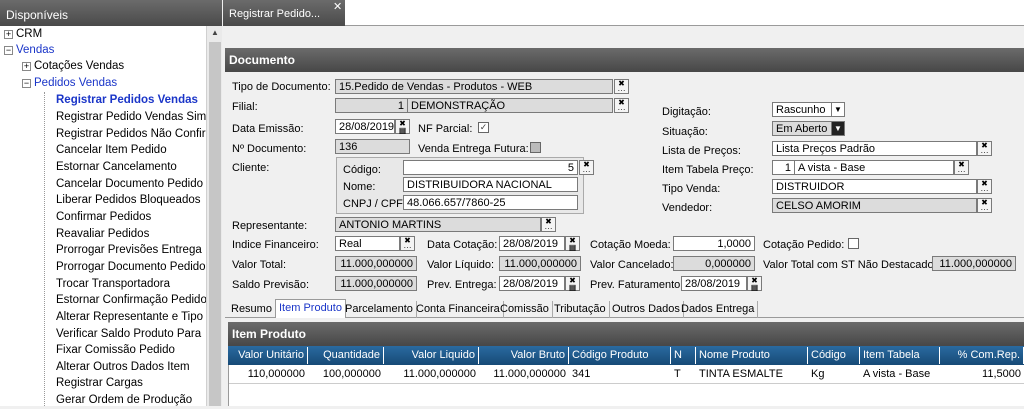  What do you see at coordinates (834, 374) in the screenshot?
I see `cell-codigo: Kg` at bounding box center [834, 374].